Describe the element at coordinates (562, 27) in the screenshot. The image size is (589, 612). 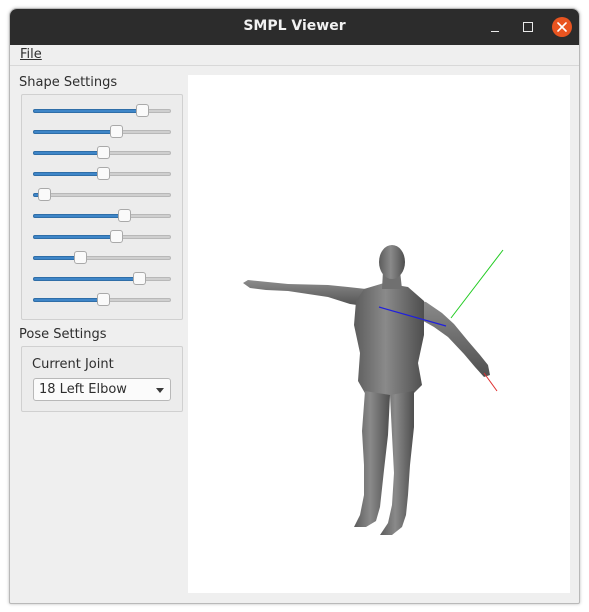
I see `close-icon` at that location.